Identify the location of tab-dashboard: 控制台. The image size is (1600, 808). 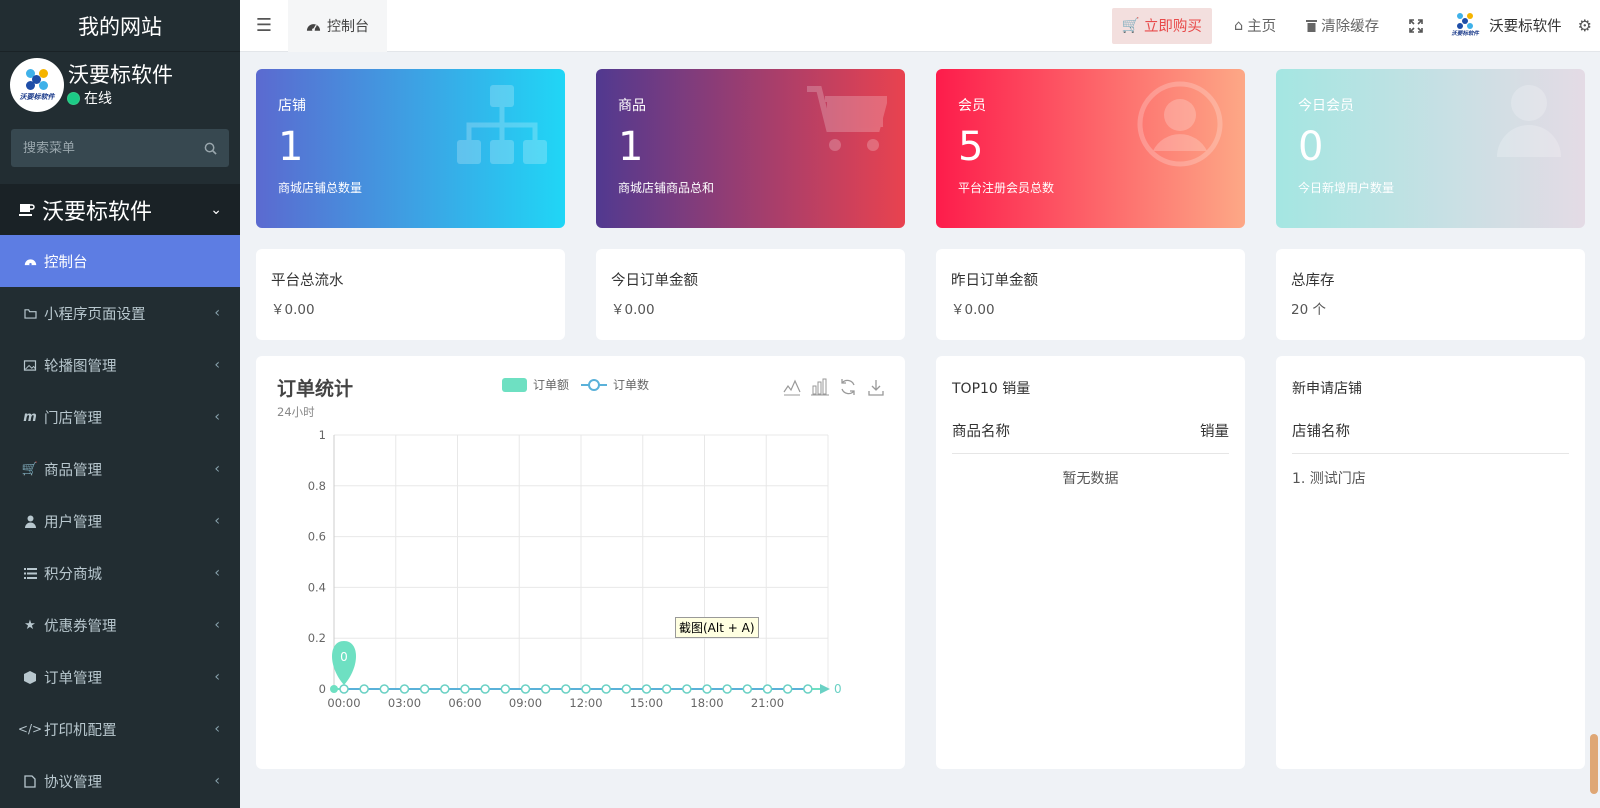
(337, 26).